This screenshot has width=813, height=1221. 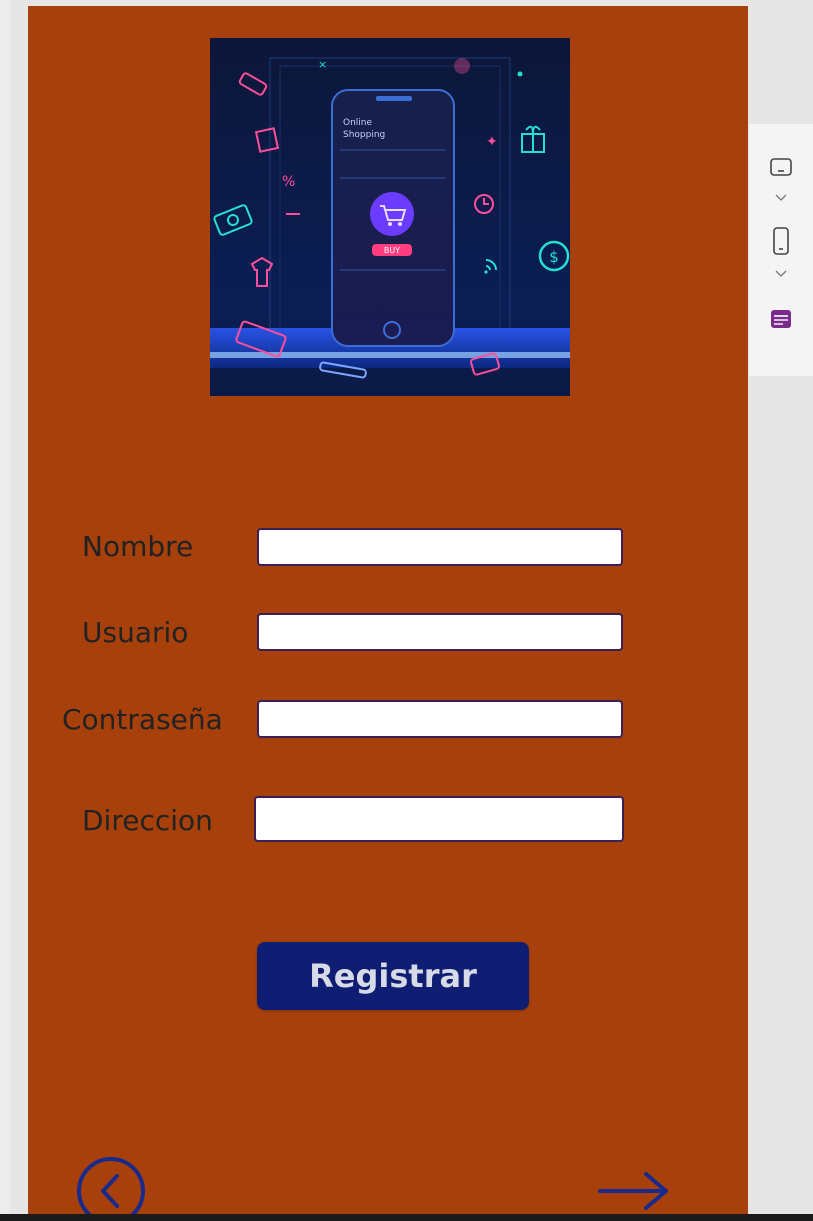 What do you see at coordinates (406, 1217) in the screenshot?
I see `bottom-border` at bounding box center [406, 1217].